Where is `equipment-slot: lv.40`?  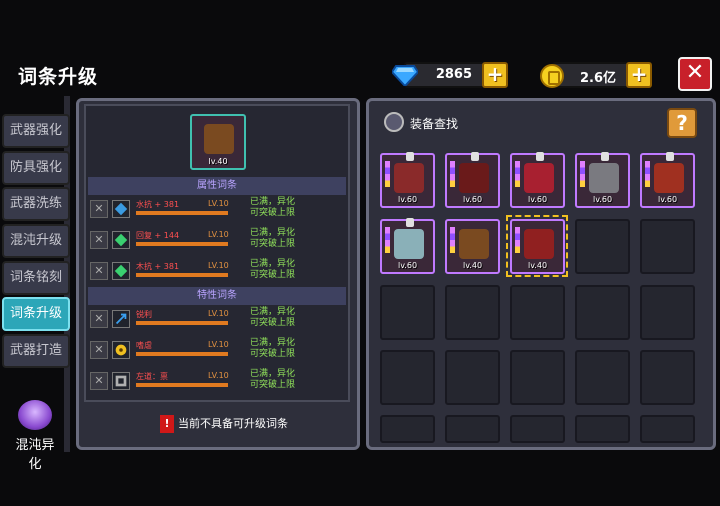 equipment-slot: lv.40 is located at coordinates (472, 246).